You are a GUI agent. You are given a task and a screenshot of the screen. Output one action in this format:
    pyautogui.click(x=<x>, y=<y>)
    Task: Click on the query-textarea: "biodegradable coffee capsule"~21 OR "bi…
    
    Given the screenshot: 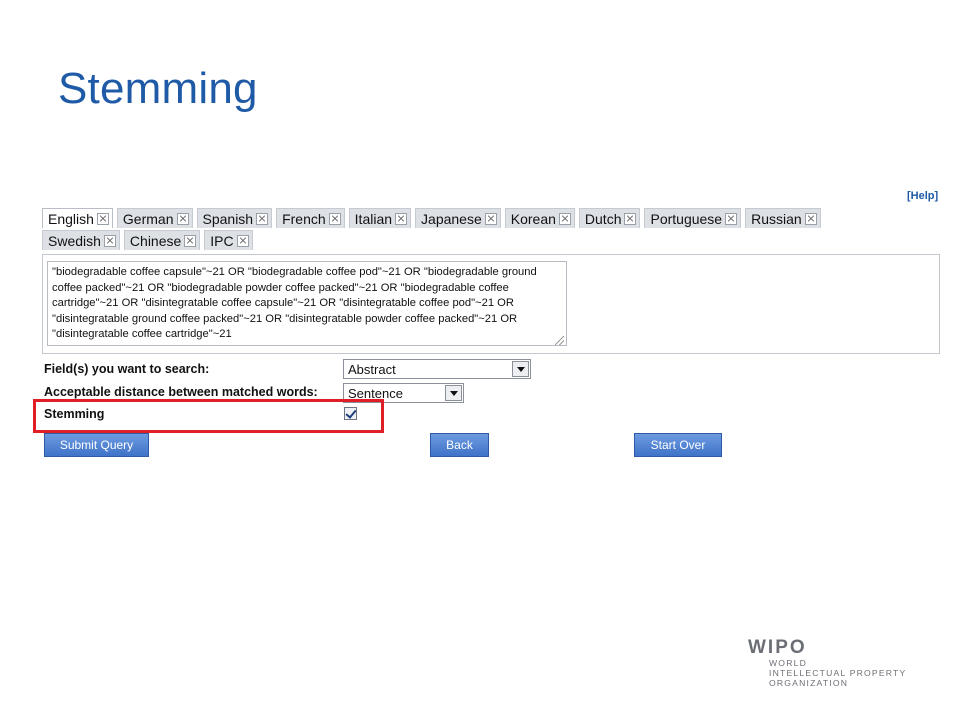 What is the action you would take?
    pyautogui.click(x=307, y=303)
    